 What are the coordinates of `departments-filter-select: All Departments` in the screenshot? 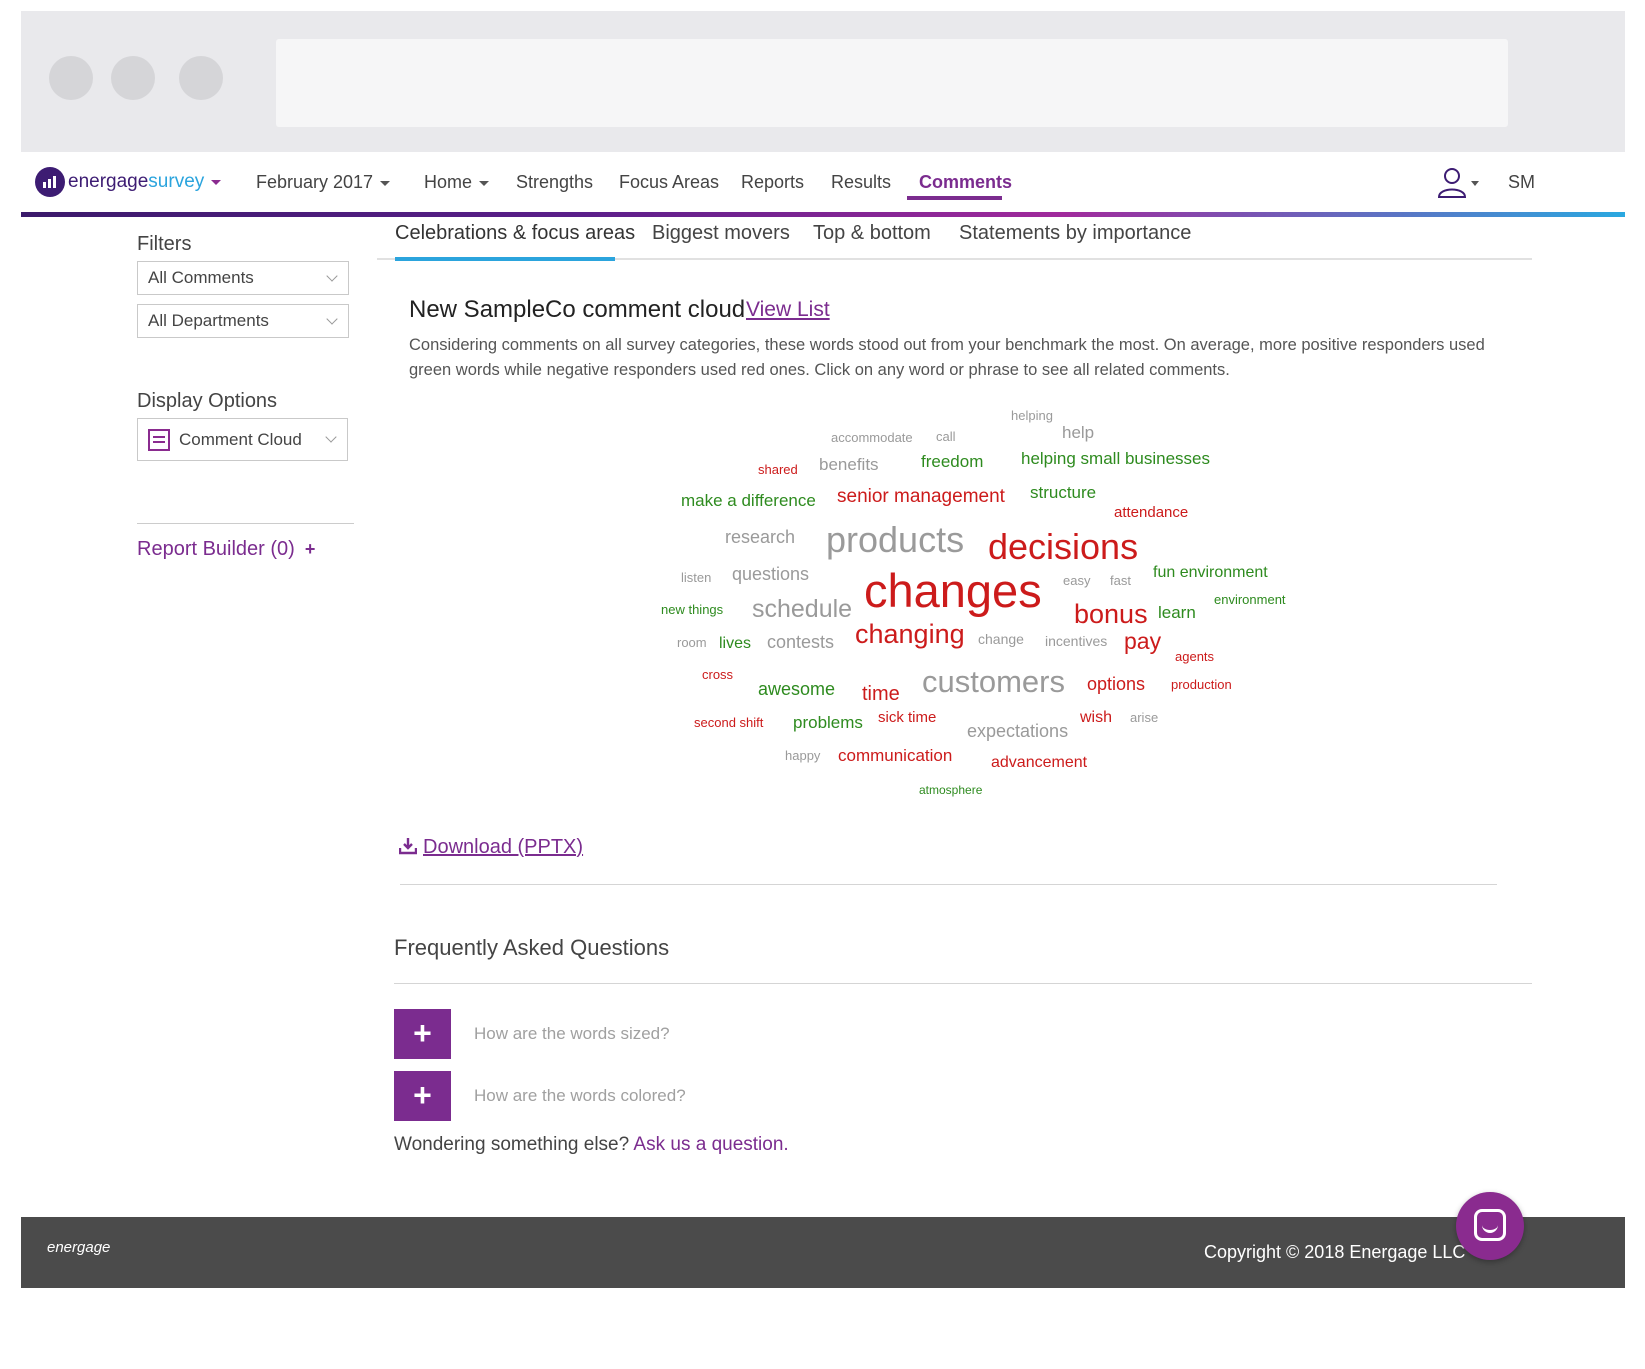 It's located at (243, 321).